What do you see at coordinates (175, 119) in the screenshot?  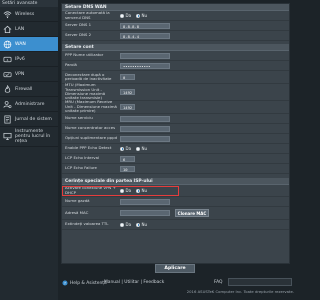 I see `service-name-row: Nume serviciu` at bounding box center [175, 119].